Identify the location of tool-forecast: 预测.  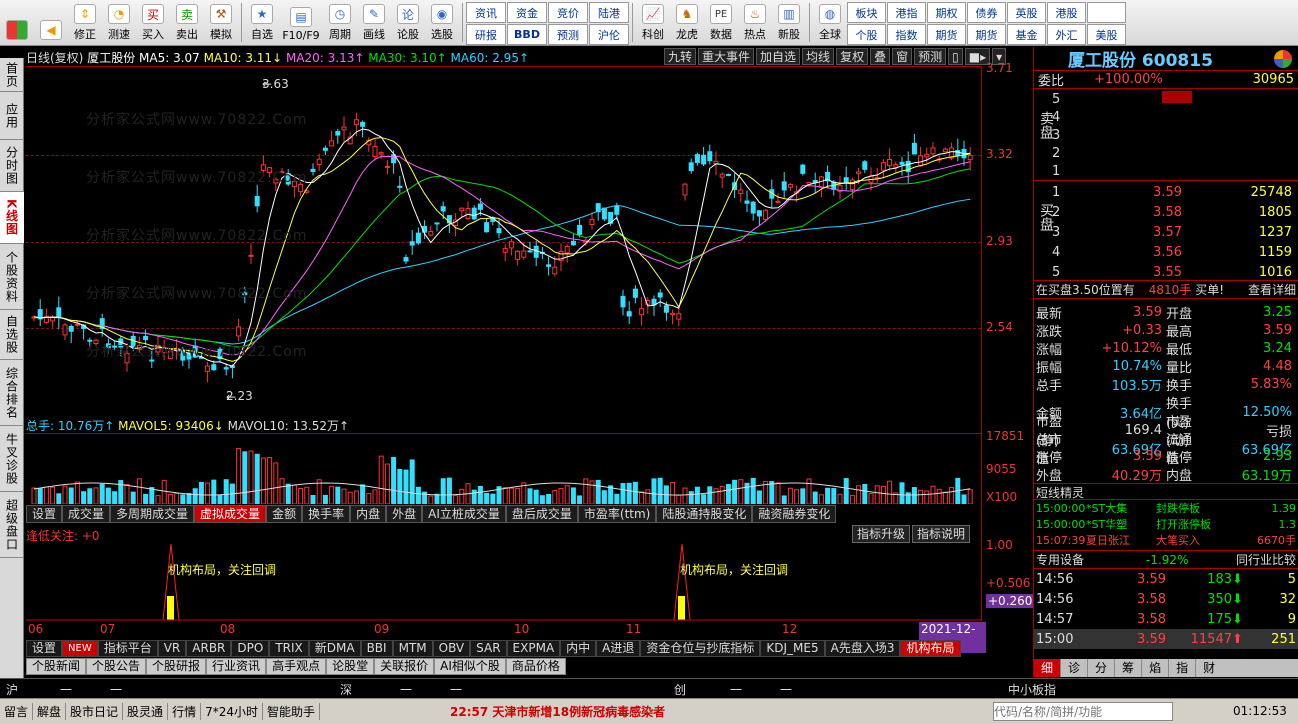
(930, 56).